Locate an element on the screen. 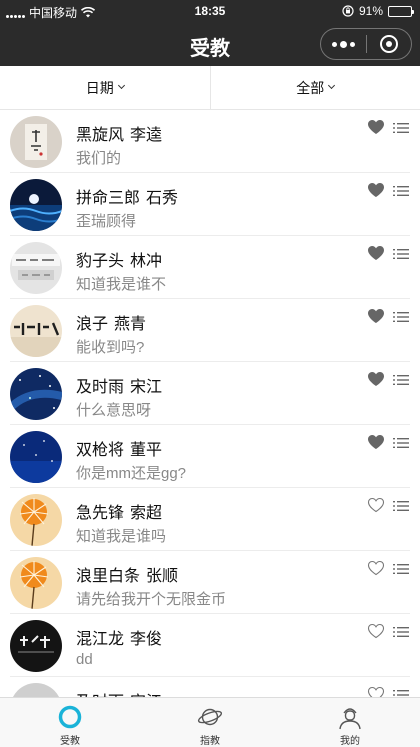 Image resolution: width=420 pixels, height=747 pixels. contact-nickname: 浪子 is located at coordinates (92, 324).